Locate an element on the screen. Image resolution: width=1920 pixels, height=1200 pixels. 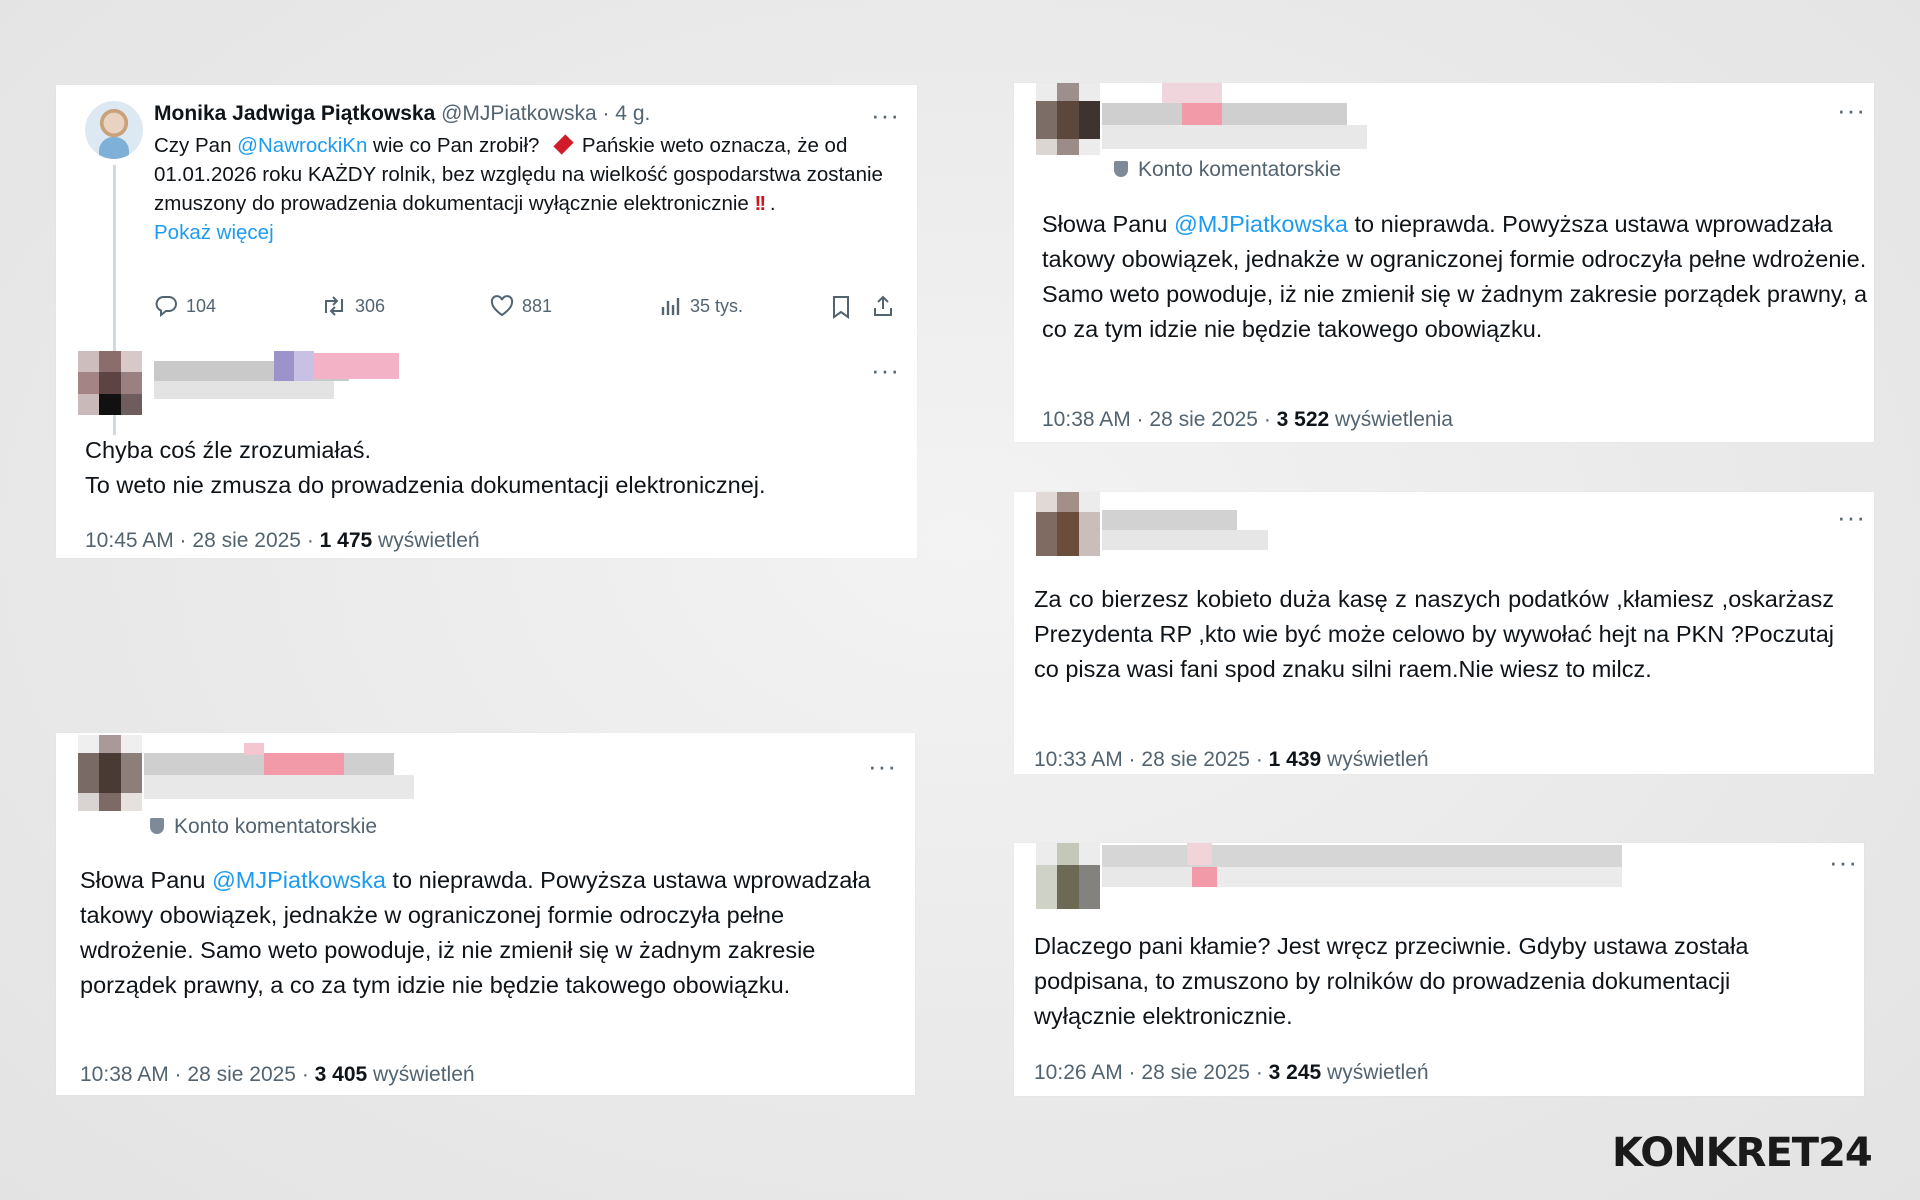
reply-icon is located at coordinates (166, 306).